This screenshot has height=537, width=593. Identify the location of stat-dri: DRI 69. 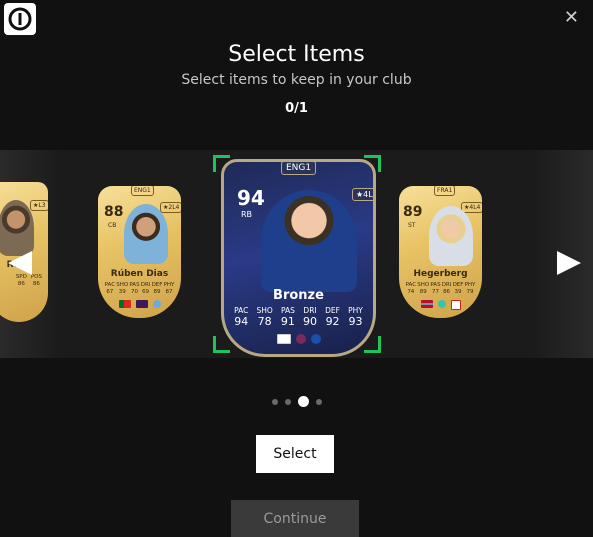
(145, 288).